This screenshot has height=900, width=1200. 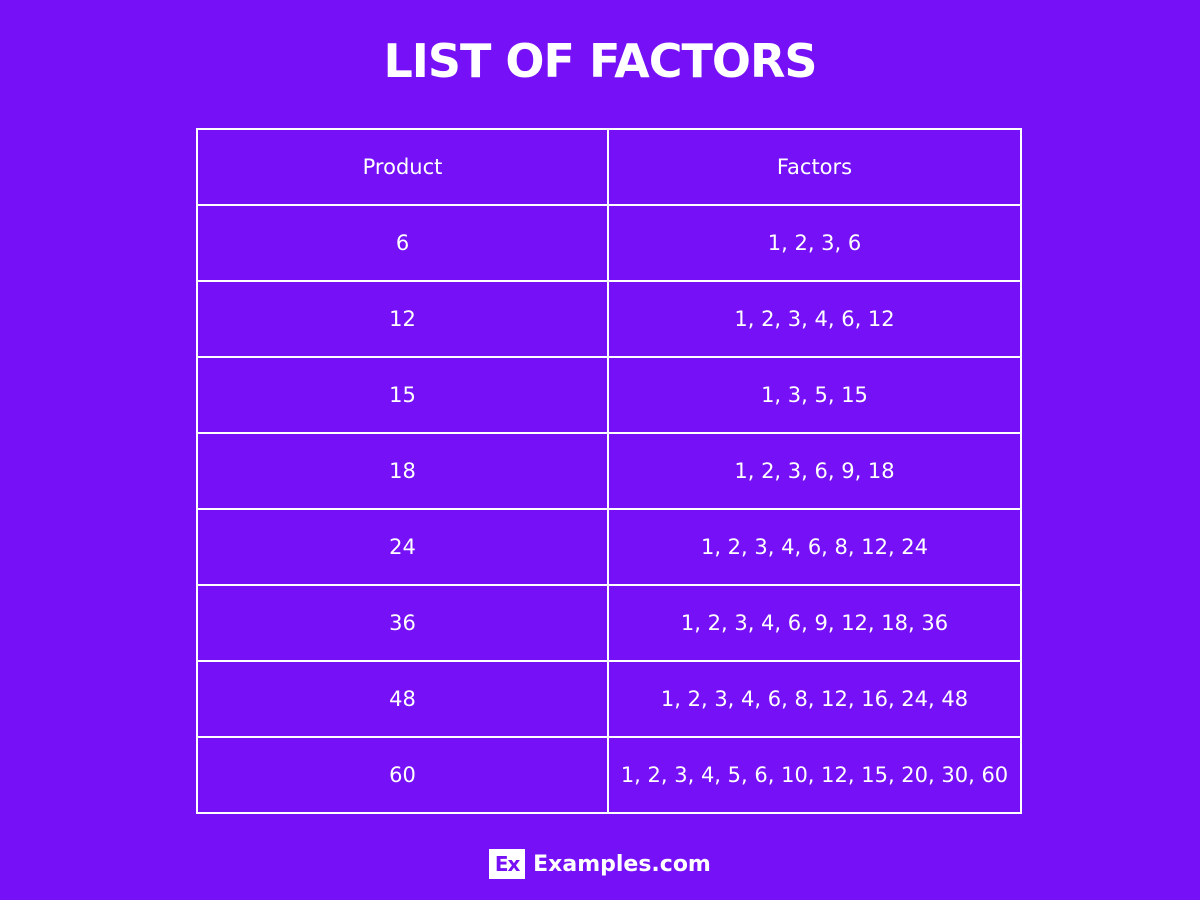 What do you see at coordinates (402, 167) in the screenshot?
I see `header-product: Product` at bounding box center [402, 167].